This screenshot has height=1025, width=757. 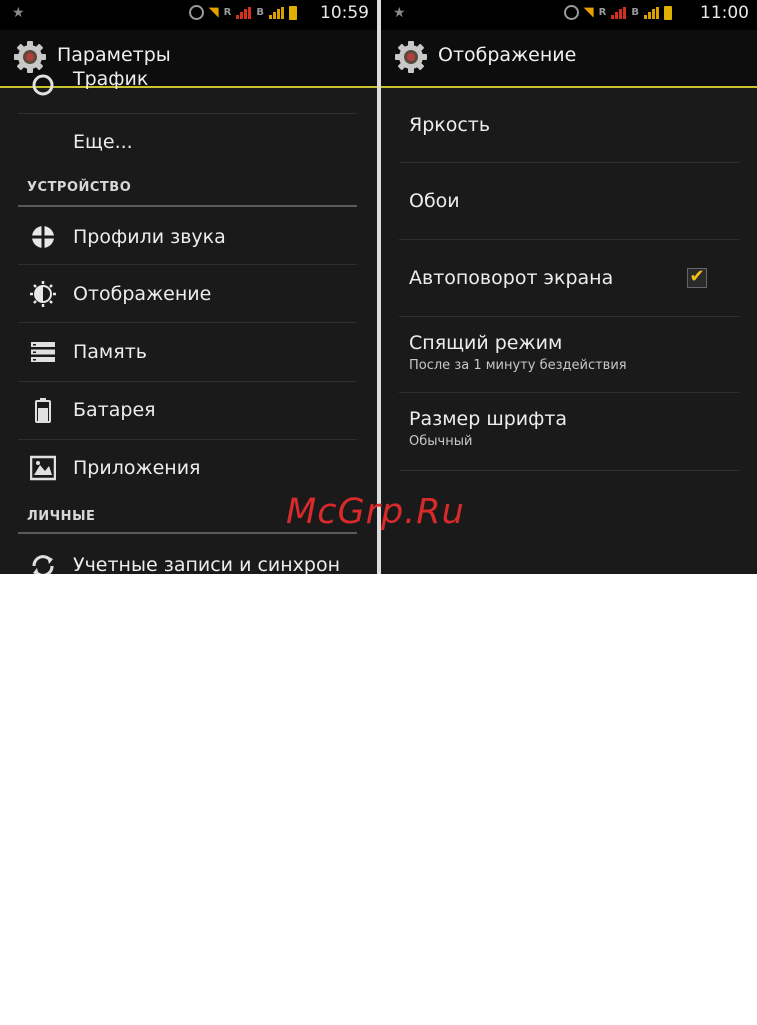 I want to click on status-bar: ★ ◥ R B 10:59, so click(x=188, y=15).